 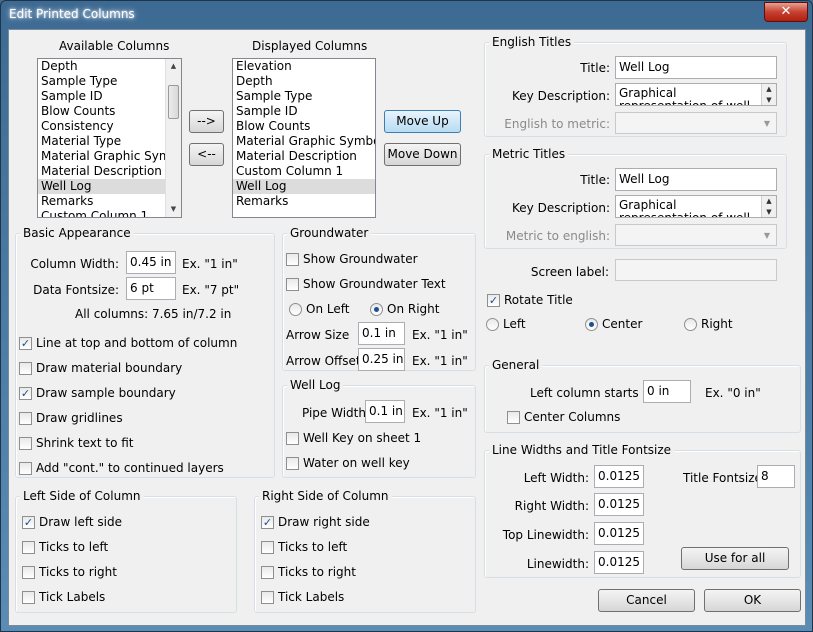 What do you see at coordinates (173, 102) in the screenshot?
I see `scroll-thumb` at bounding box center [173, 102].